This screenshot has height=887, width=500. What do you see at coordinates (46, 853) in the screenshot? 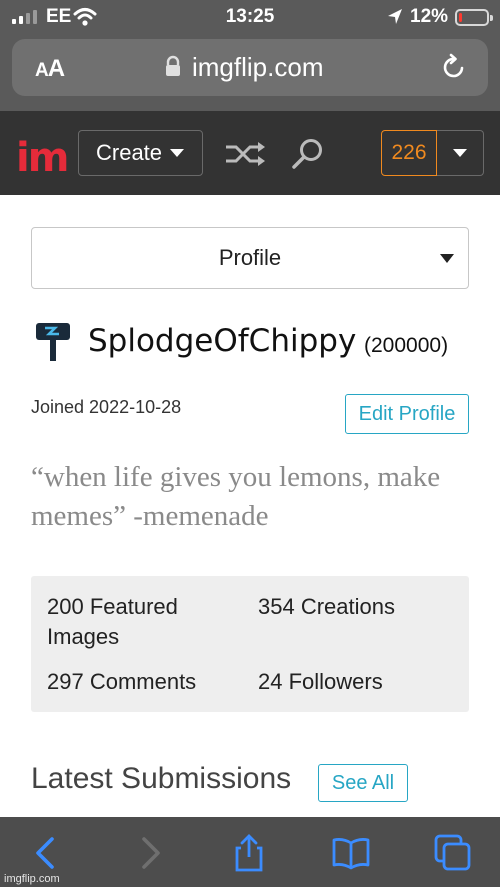
I see `back-icon` at bounding box center [46, 853].